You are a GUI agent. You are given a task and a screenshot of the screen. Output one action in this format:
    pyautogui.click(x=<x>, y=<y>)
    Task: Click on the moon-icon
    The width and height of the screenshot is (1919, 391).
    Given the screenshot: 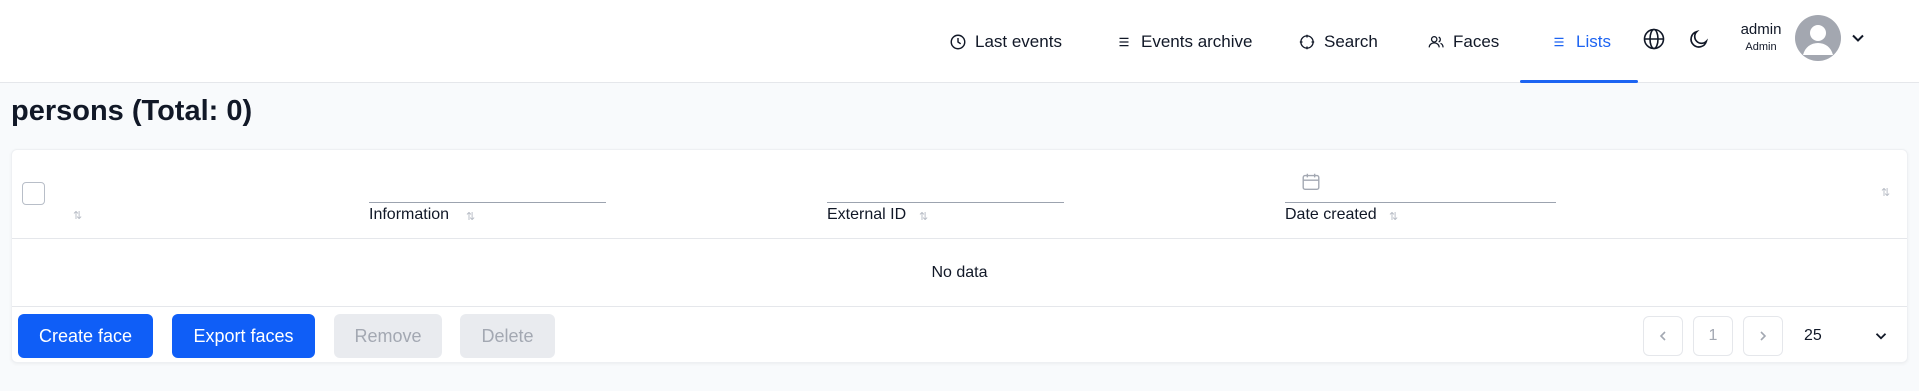 What is the action you would take?
    pyautogui.click(x=1699, y=38)
    